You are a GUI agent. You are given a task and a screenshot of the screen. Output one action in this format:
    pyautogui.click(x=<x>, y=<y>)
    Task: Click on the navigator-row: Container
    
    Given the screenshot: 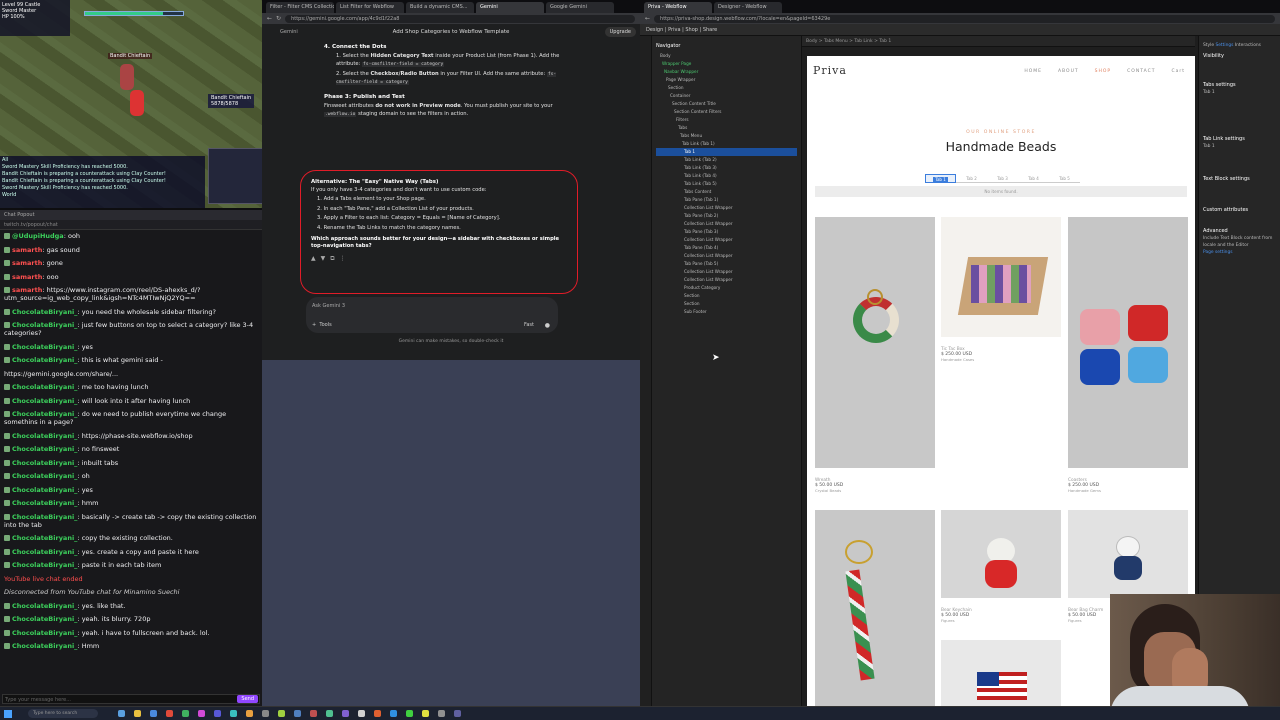 What is the action you would take?
    pyautogui.click(x=726, y=96)
    